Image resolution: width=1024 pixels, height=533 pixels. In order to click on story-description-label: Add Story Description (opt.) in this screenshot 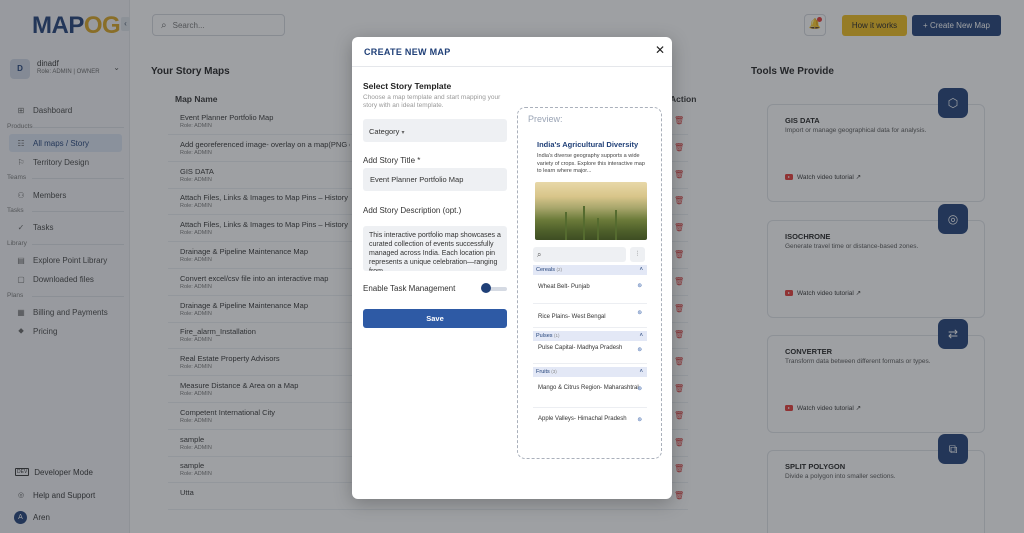, I will do `click(412, 210)`.